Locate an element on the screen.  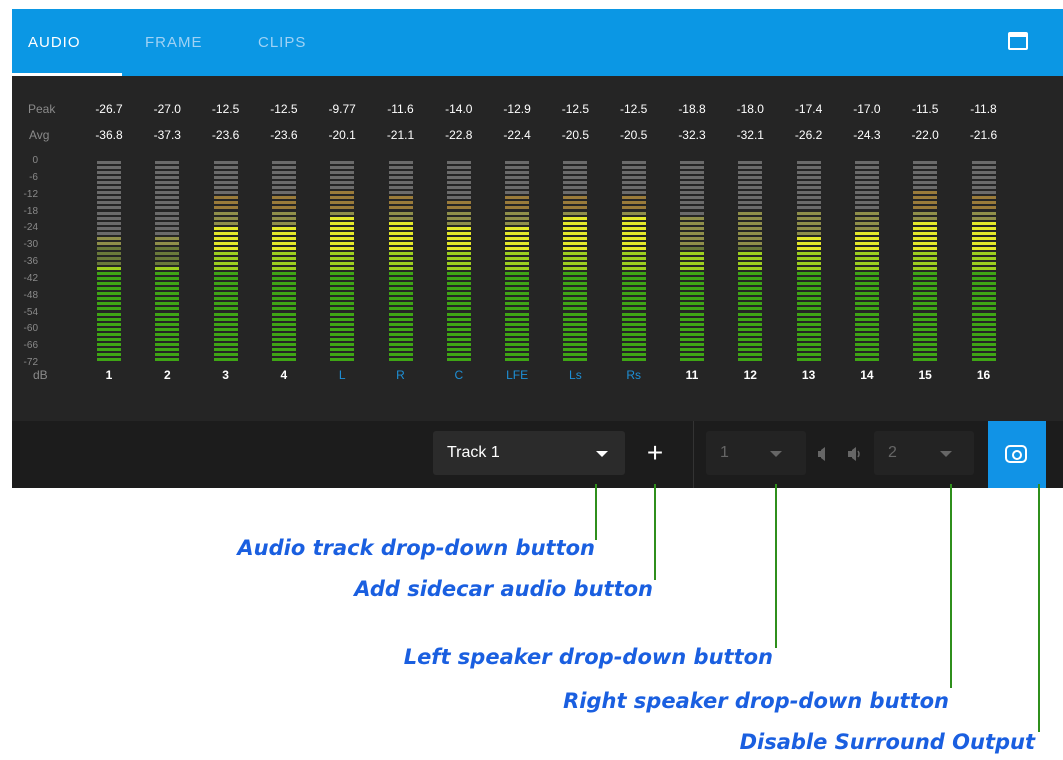
channel-label: R is located at coordinates (400, 375).